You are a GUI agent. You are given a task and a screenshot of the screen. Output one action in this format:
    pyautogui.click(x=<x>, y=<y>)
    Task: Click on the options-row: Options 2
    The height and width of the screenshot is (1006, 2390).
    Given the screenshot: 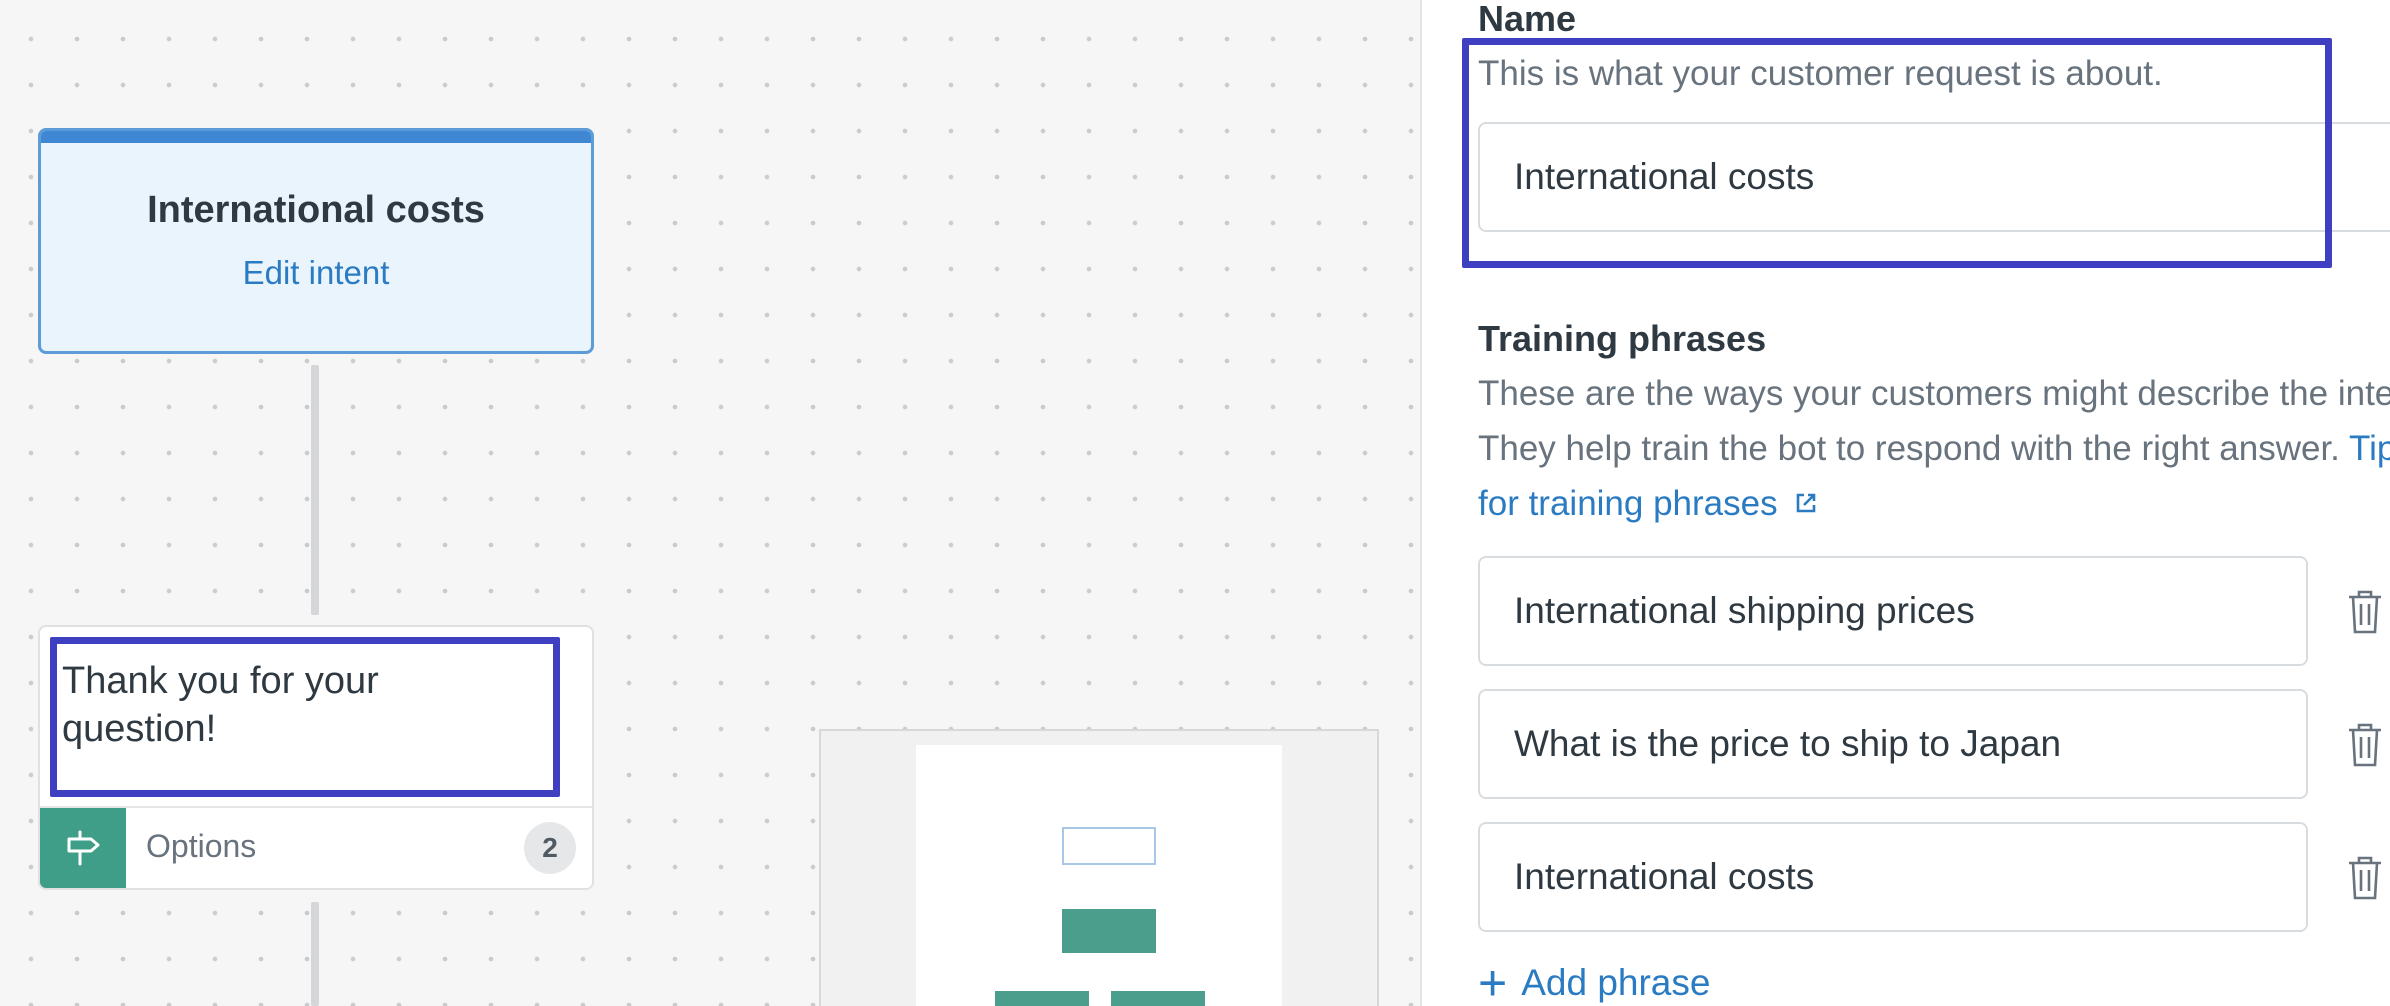 What is the action you would take?
    pyautogui.click(x=316, y=847)
    